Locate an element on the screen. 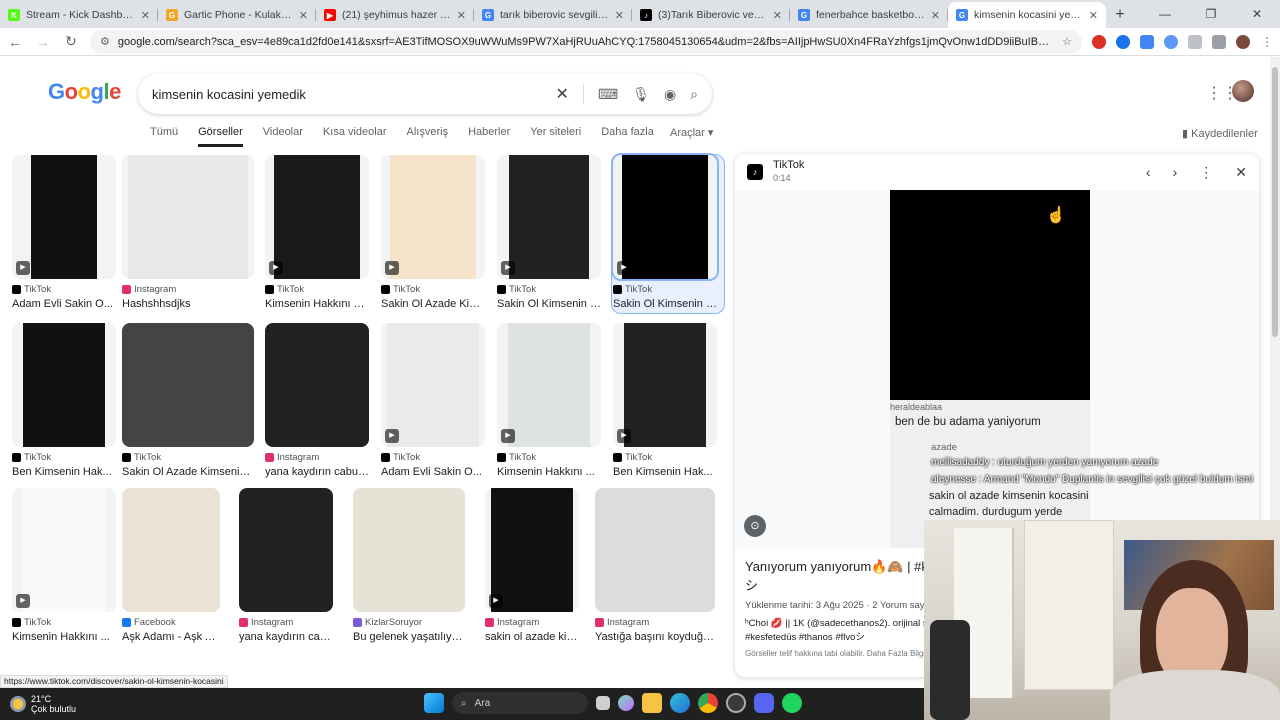 The height and width of the screenshot is (720, 1280). close-window-button: ✕ is located at coordinates (1257, 14).